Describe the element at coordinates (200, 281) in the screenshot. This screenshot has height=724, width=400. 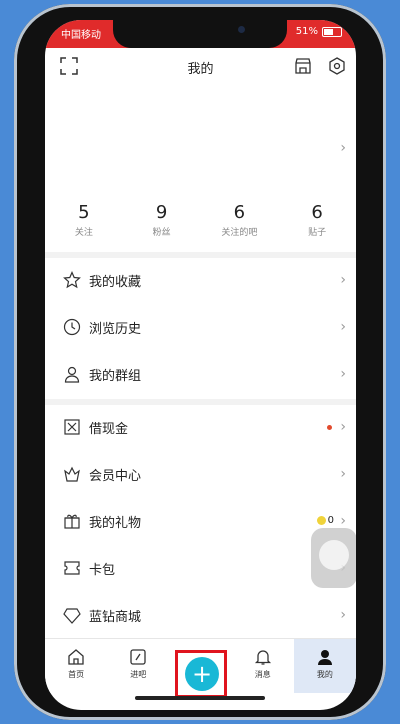
I see `menu-item-favorites: 我的收藏 ›` at that location.